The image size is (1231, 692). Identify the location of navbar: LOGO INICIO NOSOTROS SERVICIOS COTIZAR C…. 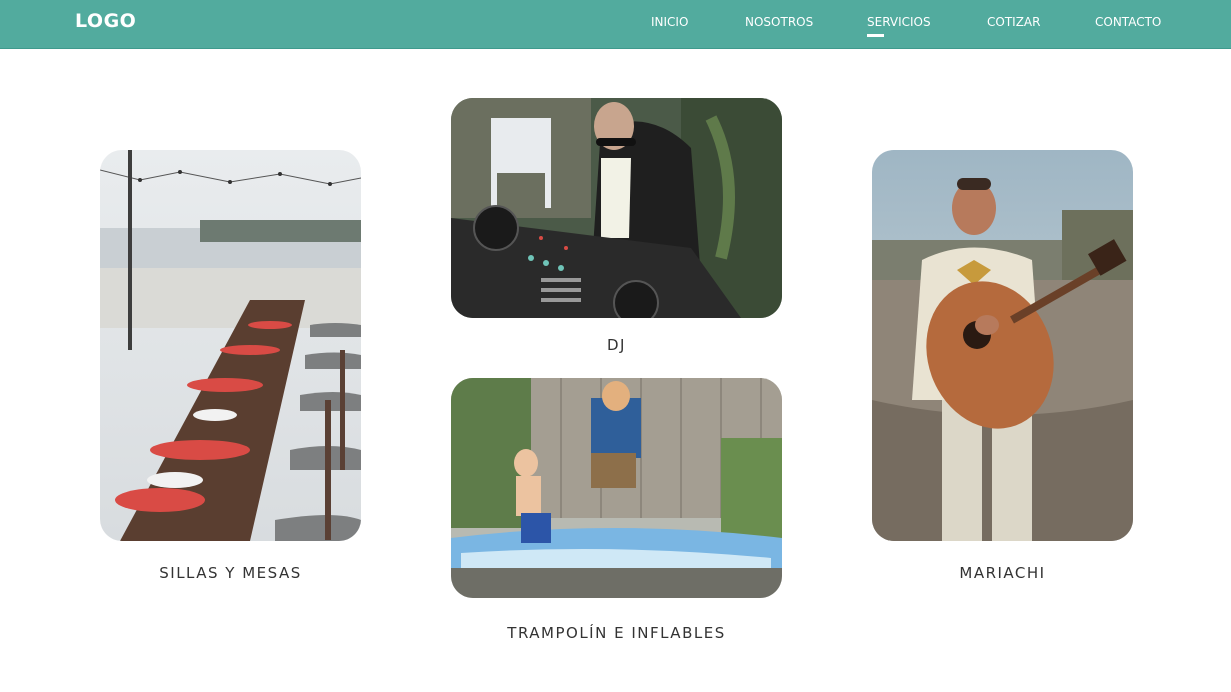
(615, 24).